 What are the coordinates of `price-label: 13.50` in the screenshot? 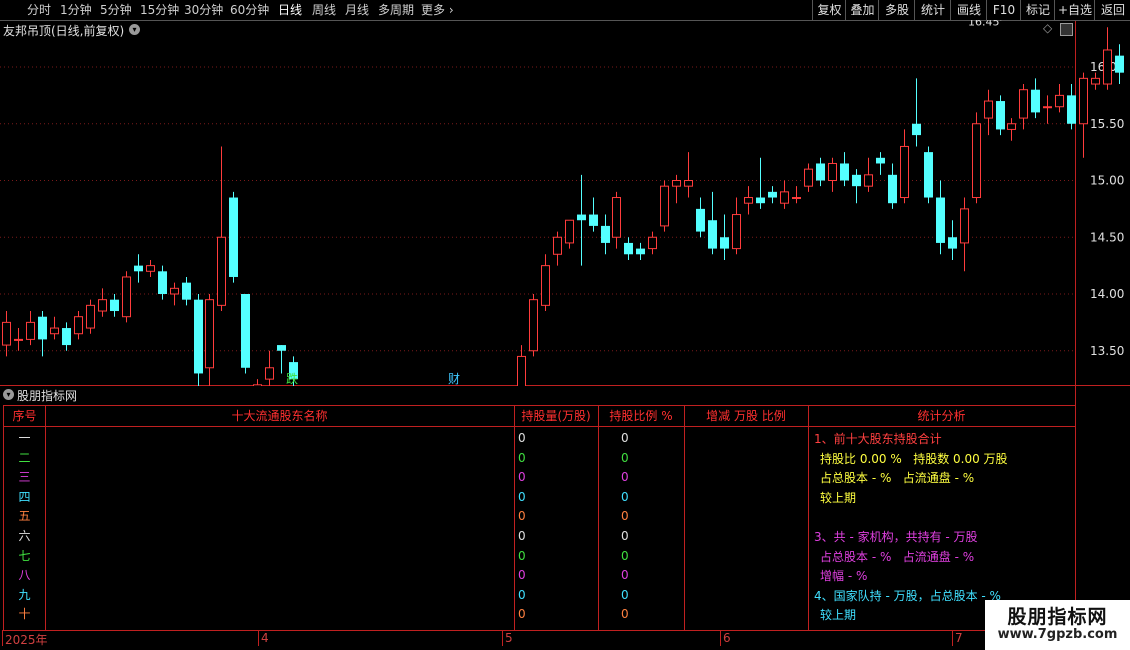 It's located at (1107, 351).